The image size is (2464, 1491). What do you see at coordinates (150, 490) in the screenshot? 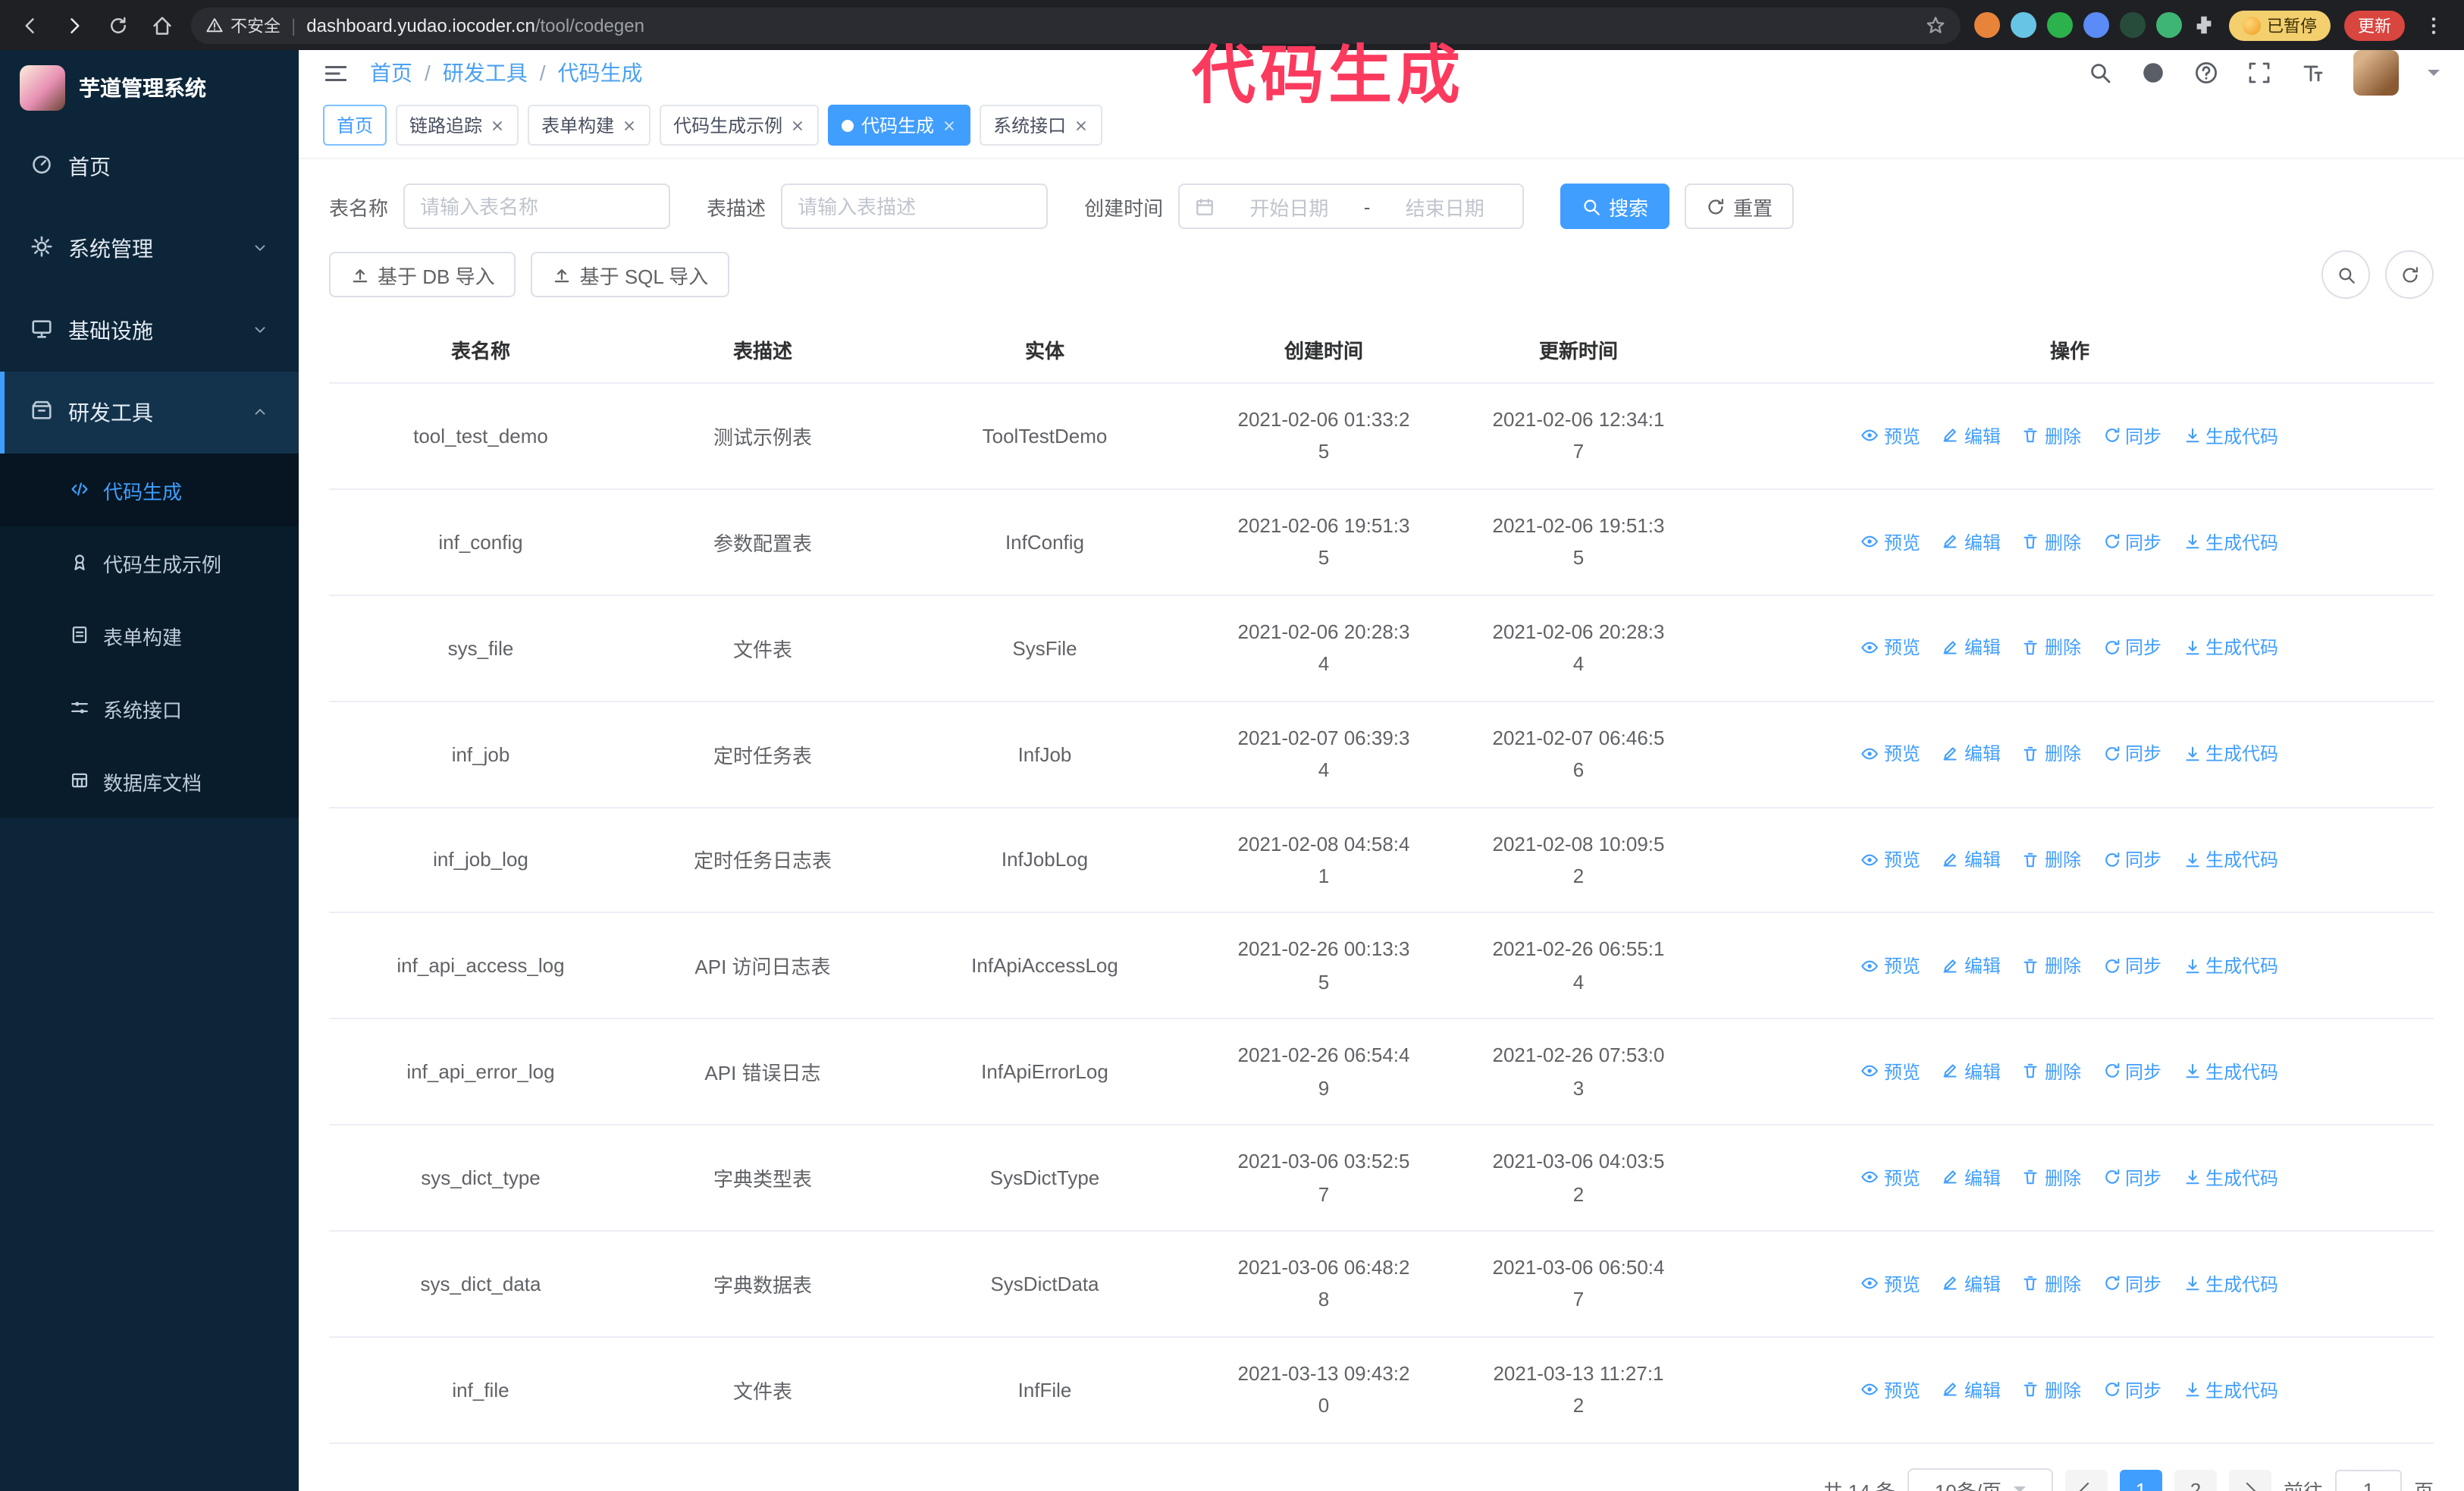
I see `sidebar-item-codegen: 代码生成` at bounding box center [150, 490].